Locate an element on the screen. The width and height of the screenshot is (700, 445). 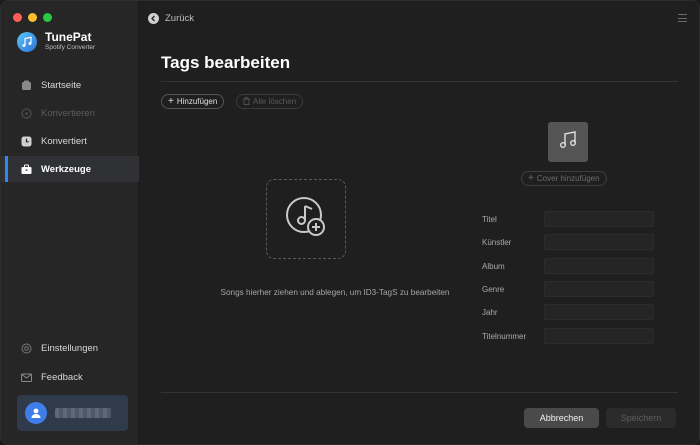
window-controls is located at coordinates (32, 17).